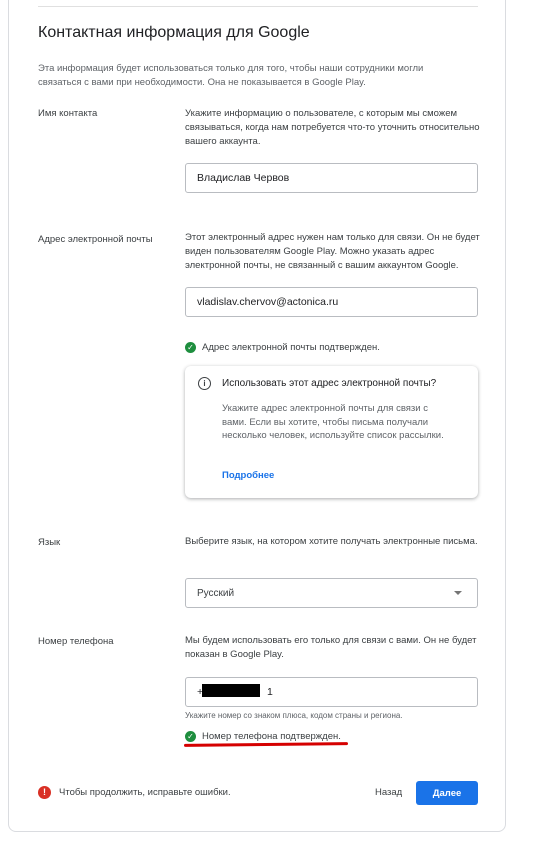 The image size is (556, 842). What do you see at coordinates (174, 32) in the screenshot?
I see `section-title: Контактная информация для Google` at bounding box center [174, 32].